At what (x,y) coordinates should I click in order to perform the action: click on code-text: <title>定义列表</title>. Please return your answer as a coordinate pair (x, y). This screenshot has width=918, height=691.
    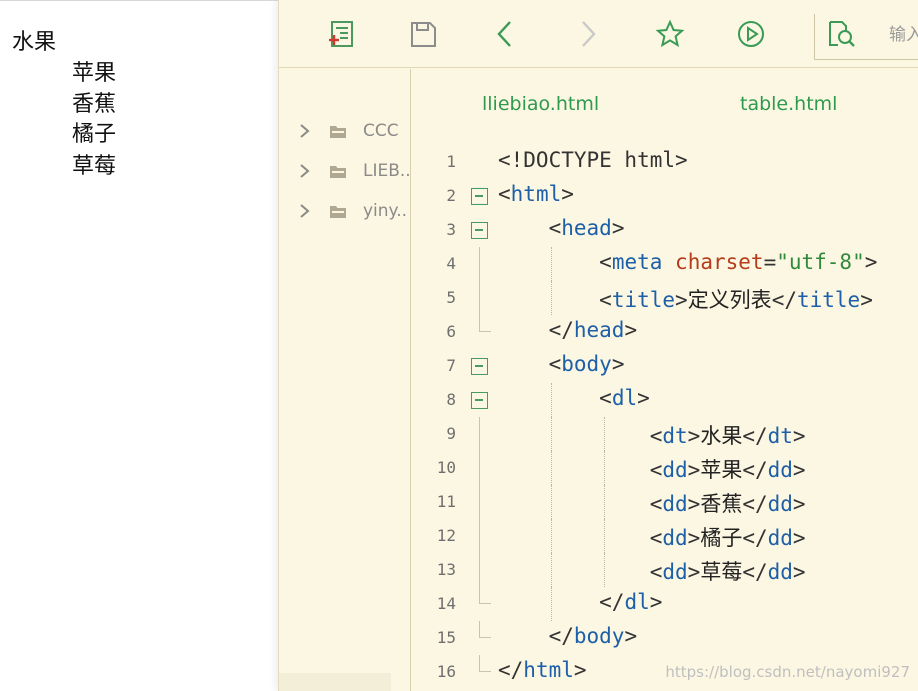
    Looking at the image, I should click on (736, 300).